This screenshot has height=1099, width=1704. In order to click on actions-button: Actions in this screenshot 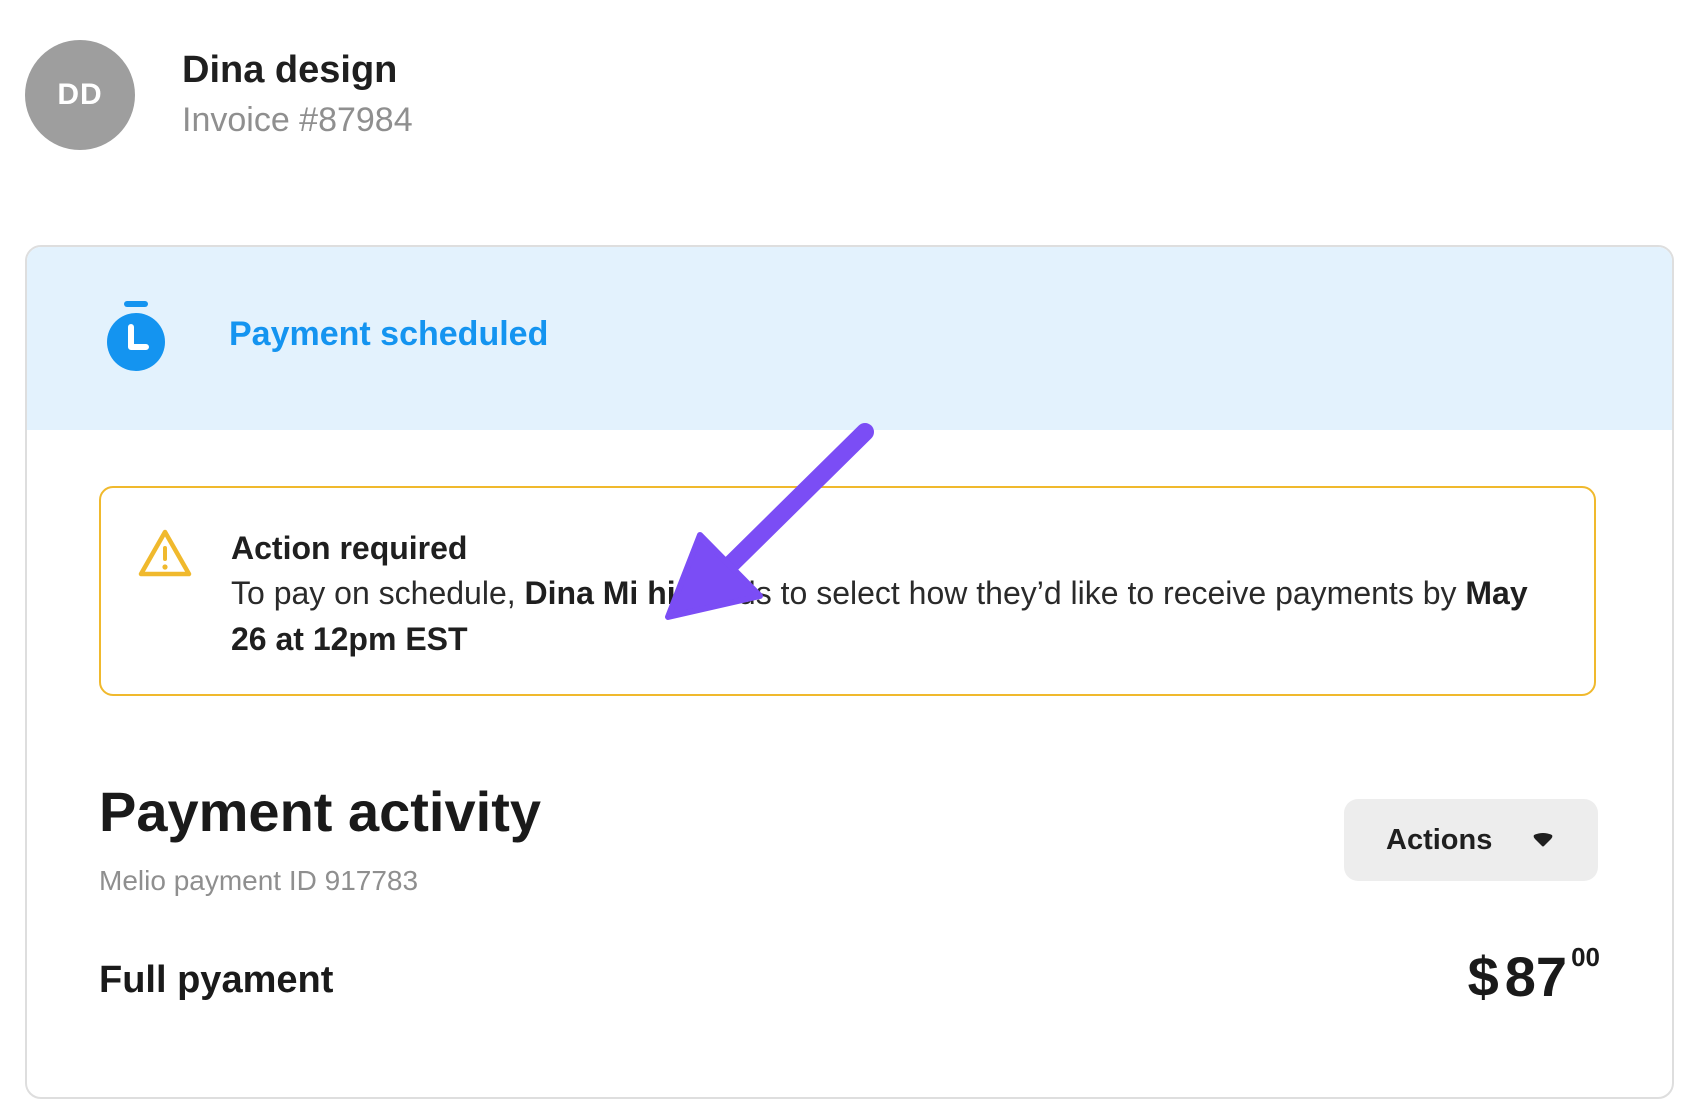, I will do `click(1471, 840)`.